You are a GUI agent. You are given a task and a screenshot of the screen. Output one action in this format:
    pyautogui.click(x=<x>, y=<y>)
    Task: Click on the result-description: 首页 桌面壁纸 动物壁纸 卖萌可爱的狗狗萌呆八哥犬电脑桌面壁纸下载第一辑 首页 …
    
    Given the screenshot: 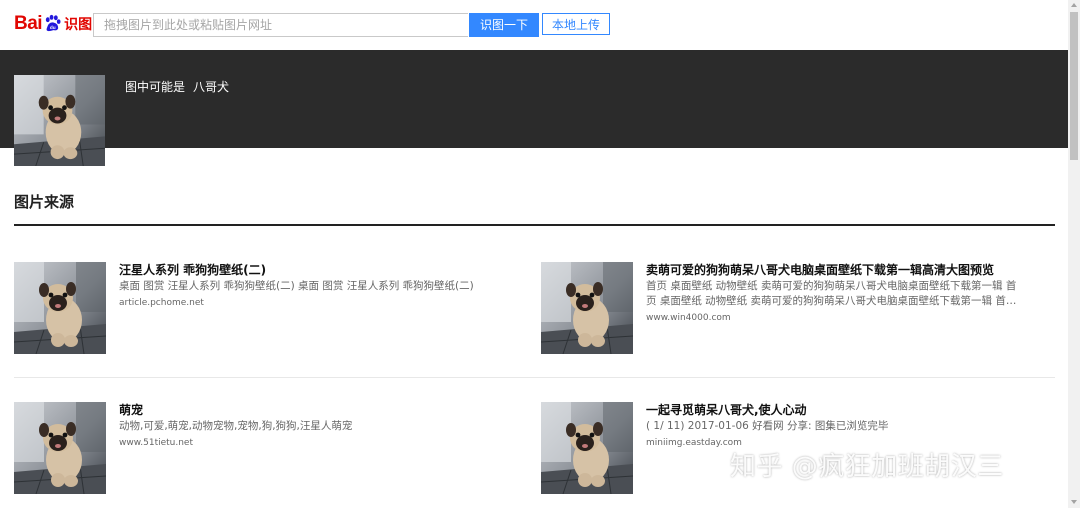 What is the action you would take?
    pyautogui.click(x=831, y=293)
    